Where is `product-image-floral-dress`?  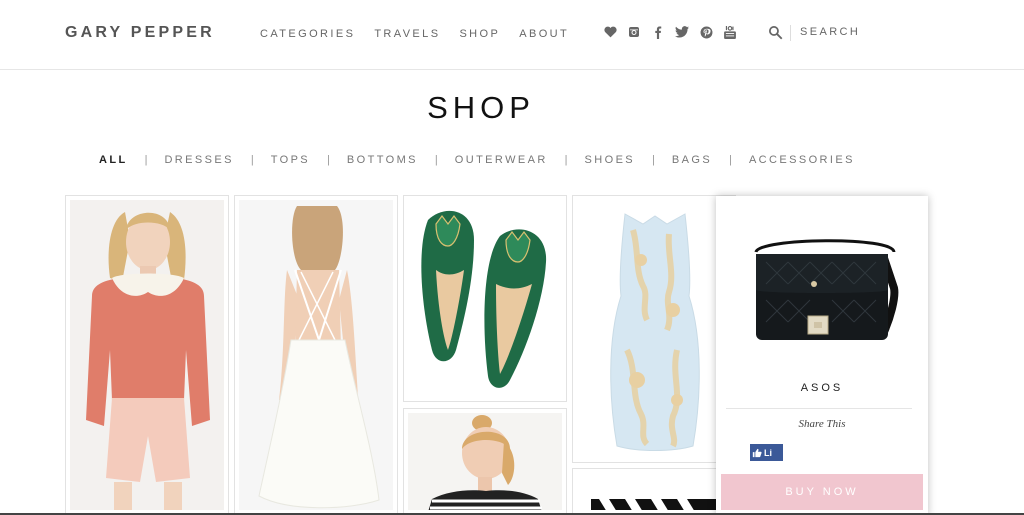 product-image-floral-dress is located at coordinates (654, 329).